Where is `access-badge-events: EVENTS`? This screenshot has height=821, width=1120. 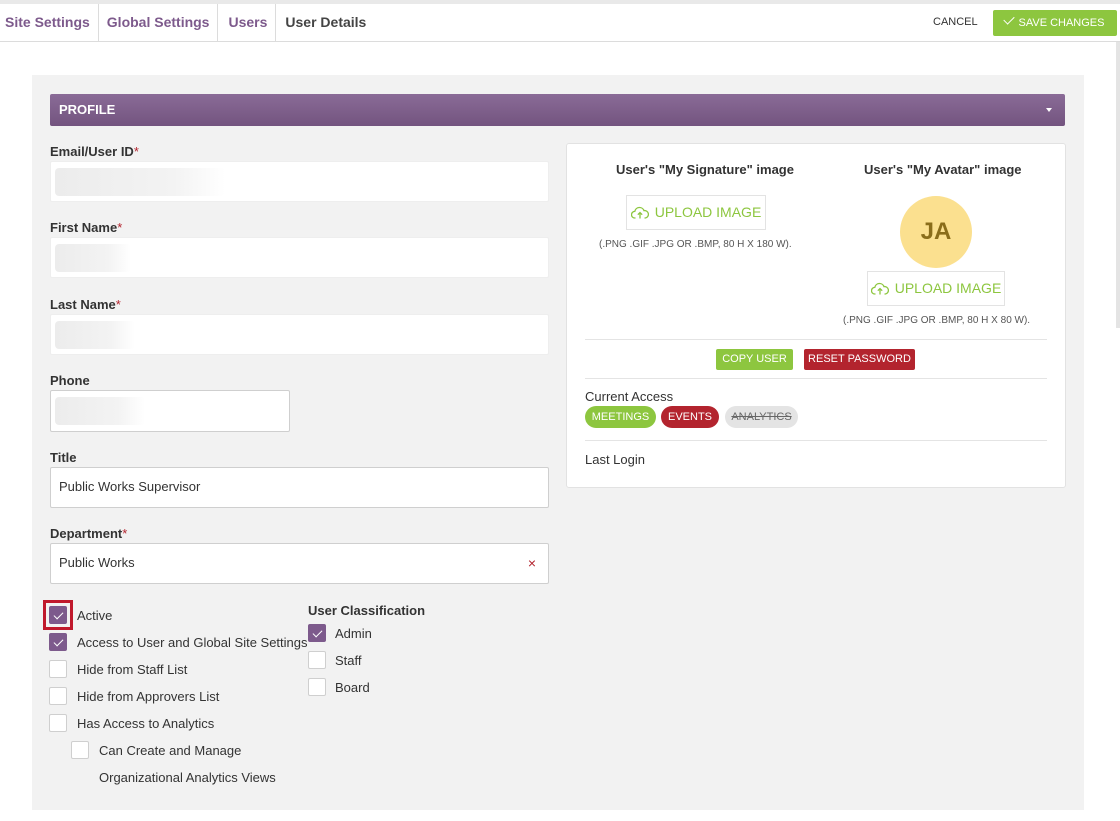 access-badge-events: EVENTS is located at coordinates (690, 417).